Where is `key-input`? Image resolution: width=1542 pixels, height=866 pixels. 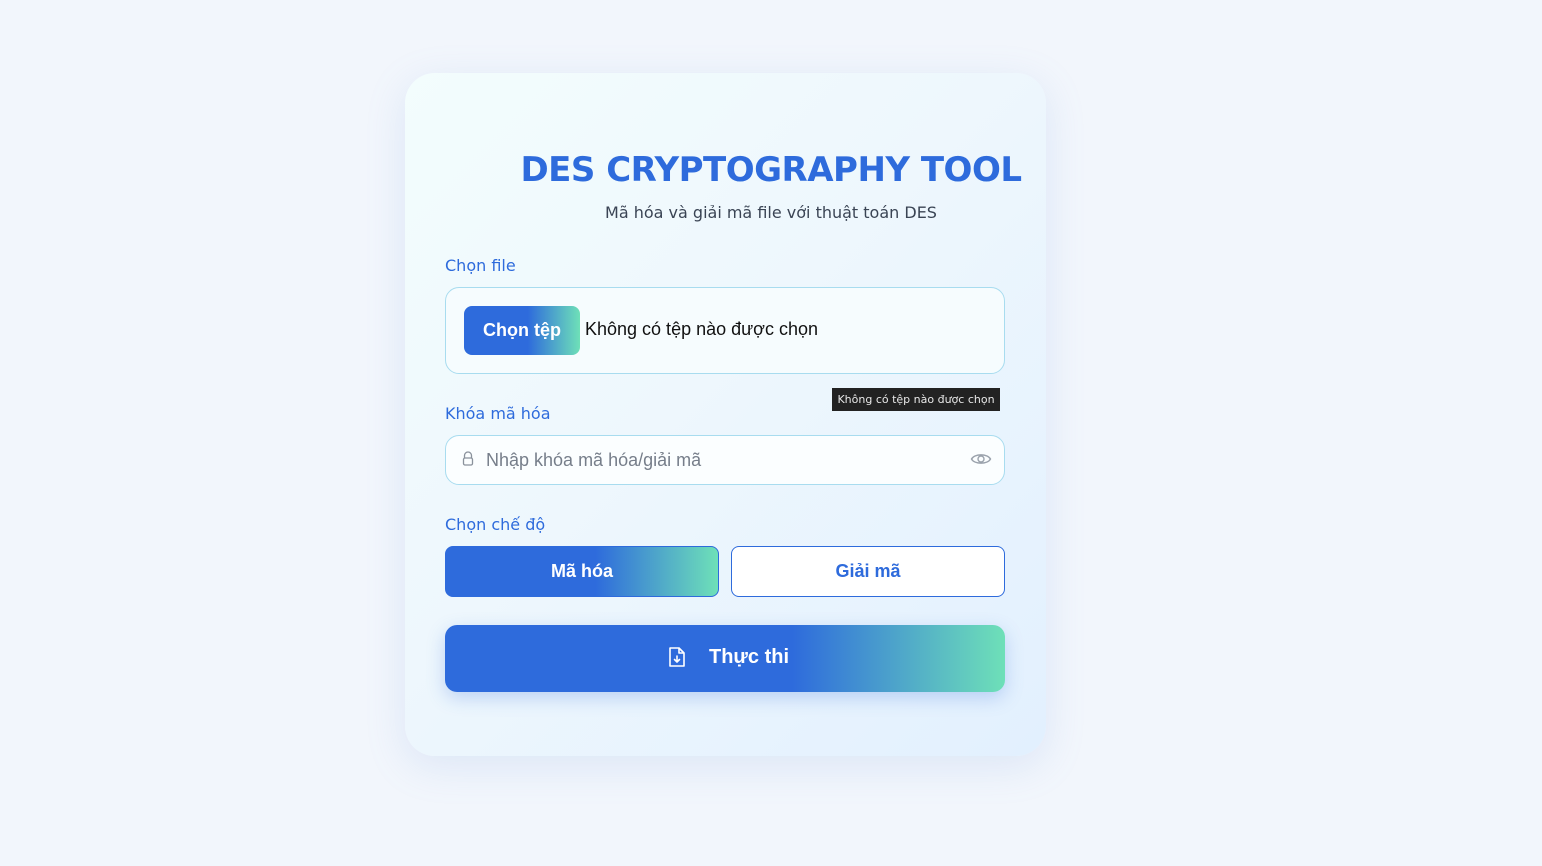
key-input is located at coordinates (721, 460).